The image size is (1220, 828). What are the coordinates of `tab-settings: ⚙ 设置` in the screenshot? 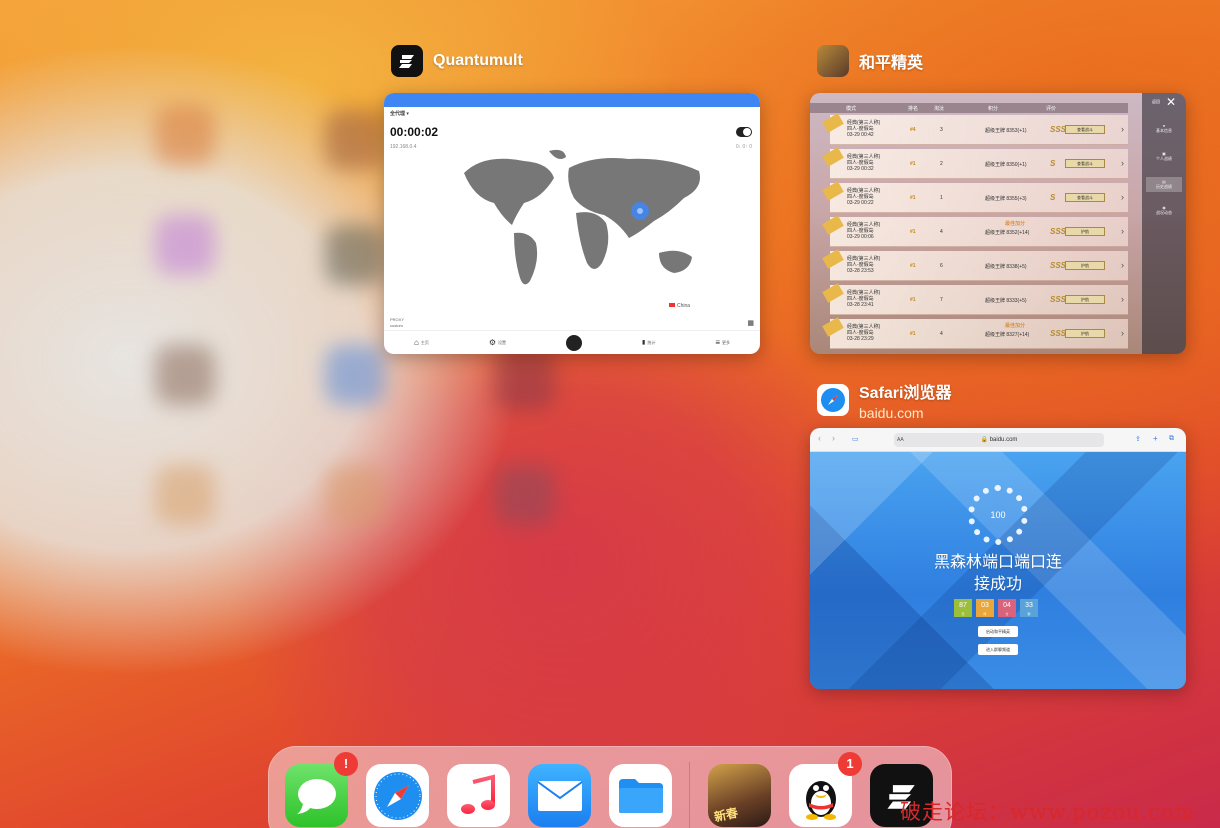 It's located at (497, 342).